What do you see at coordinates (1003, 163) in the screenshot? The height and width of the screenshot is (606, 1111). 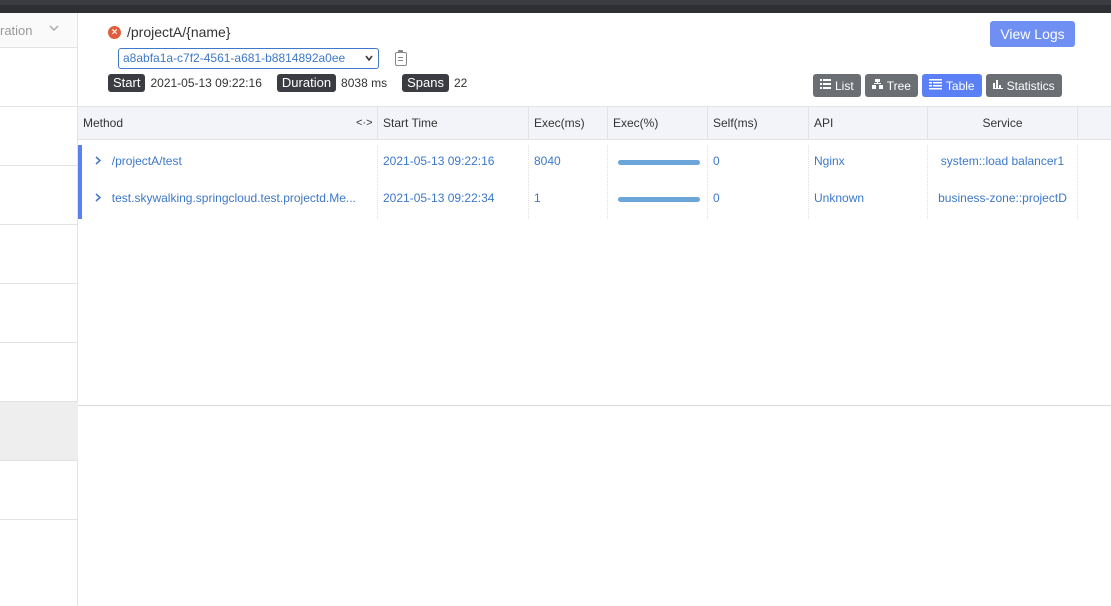 I see `row-service: system::load balancer1` at bounding box center [1003, 163].